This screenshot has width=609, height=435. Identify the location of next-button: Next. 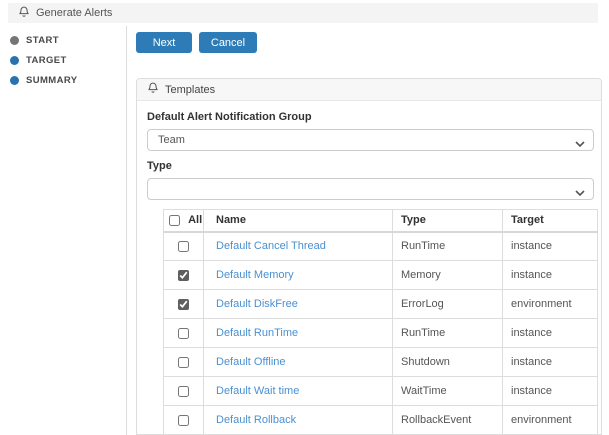
(164, 42).